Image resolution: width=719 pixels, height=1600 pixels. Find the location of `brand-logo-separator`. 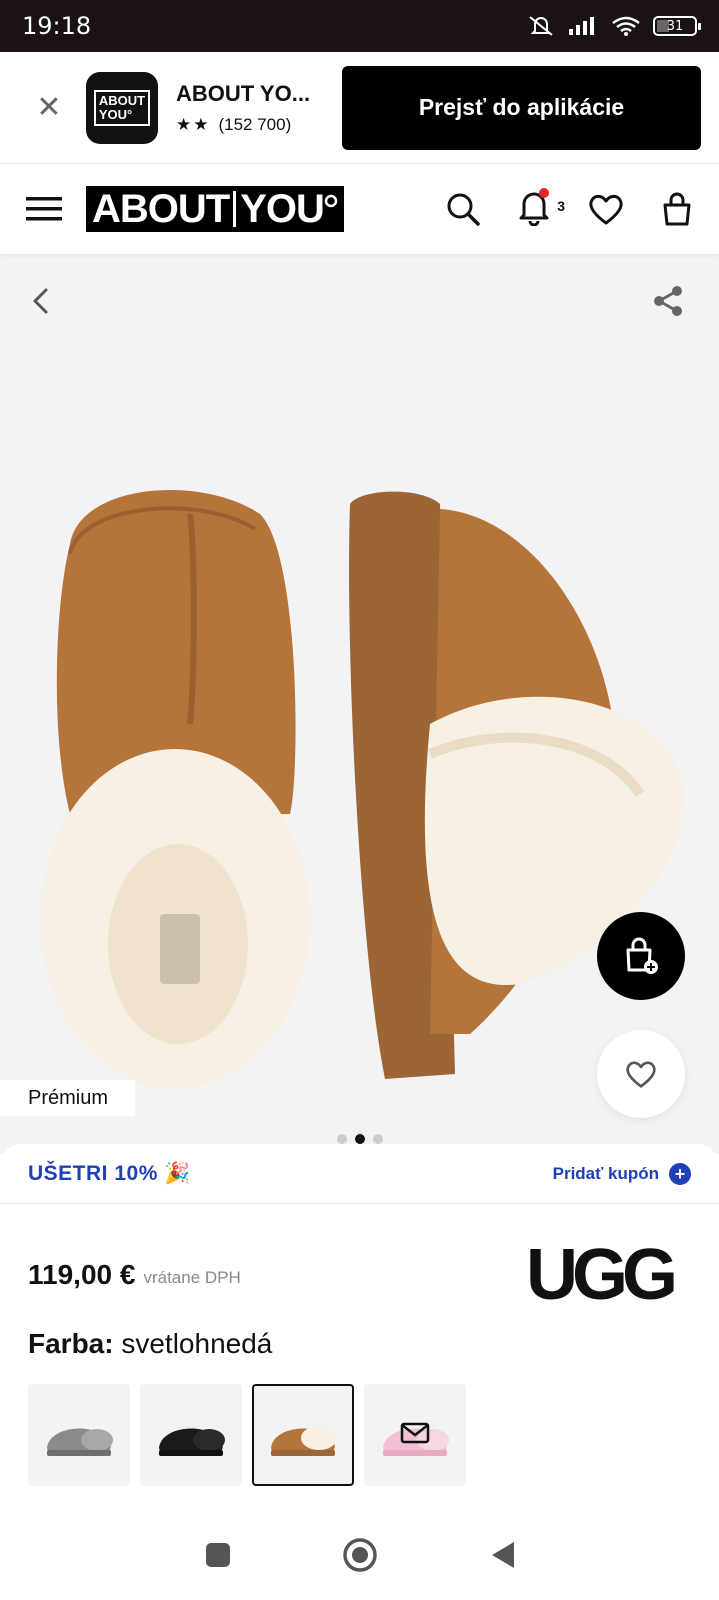

brand-logo-separator is located at coordinates (235, 209).